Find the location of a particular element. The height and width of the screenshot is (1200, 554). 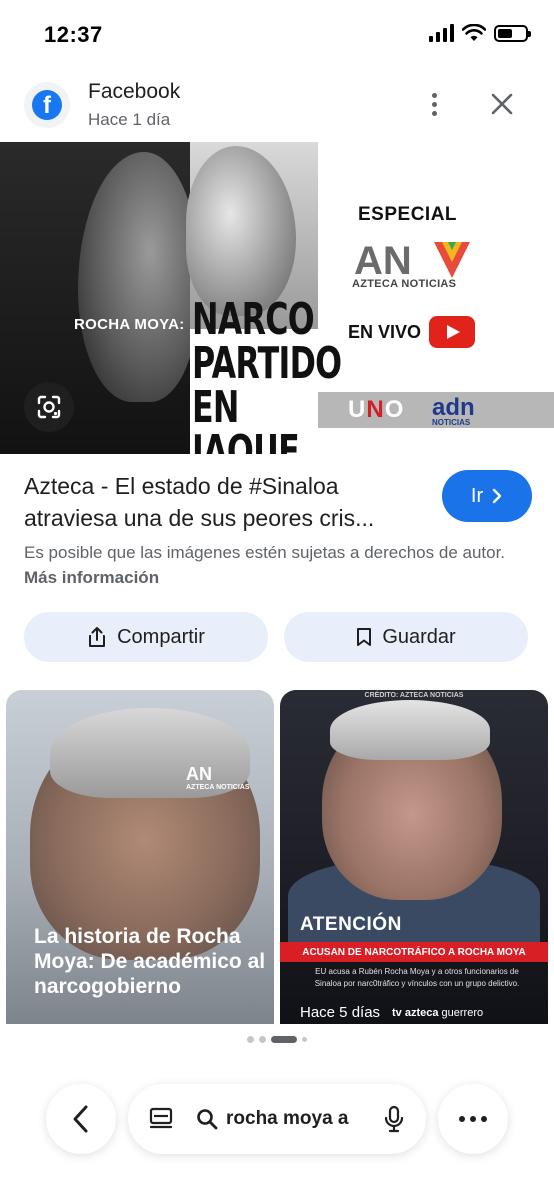

en-vivo-label: EN VIVO is located at coordinates (412, 332).